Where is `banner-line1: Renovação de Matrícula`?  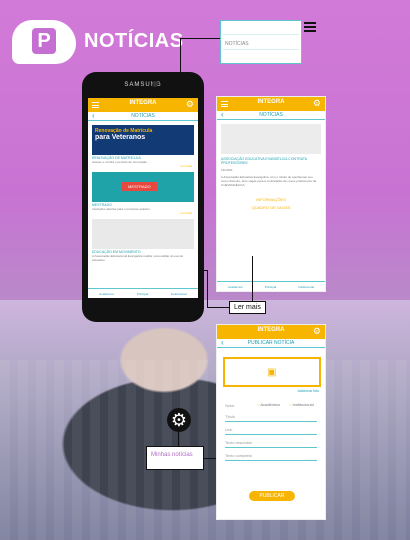
banner-line1: Renovação de Matrícula is located at coordinates (124, 131).